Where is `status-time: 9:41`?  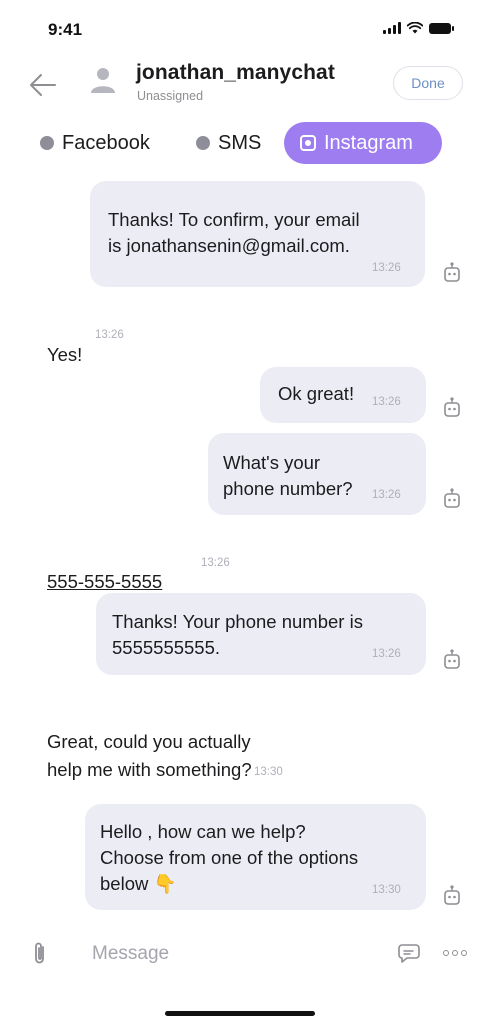 status-time: 9:41 is located at coordinates (65, 29).